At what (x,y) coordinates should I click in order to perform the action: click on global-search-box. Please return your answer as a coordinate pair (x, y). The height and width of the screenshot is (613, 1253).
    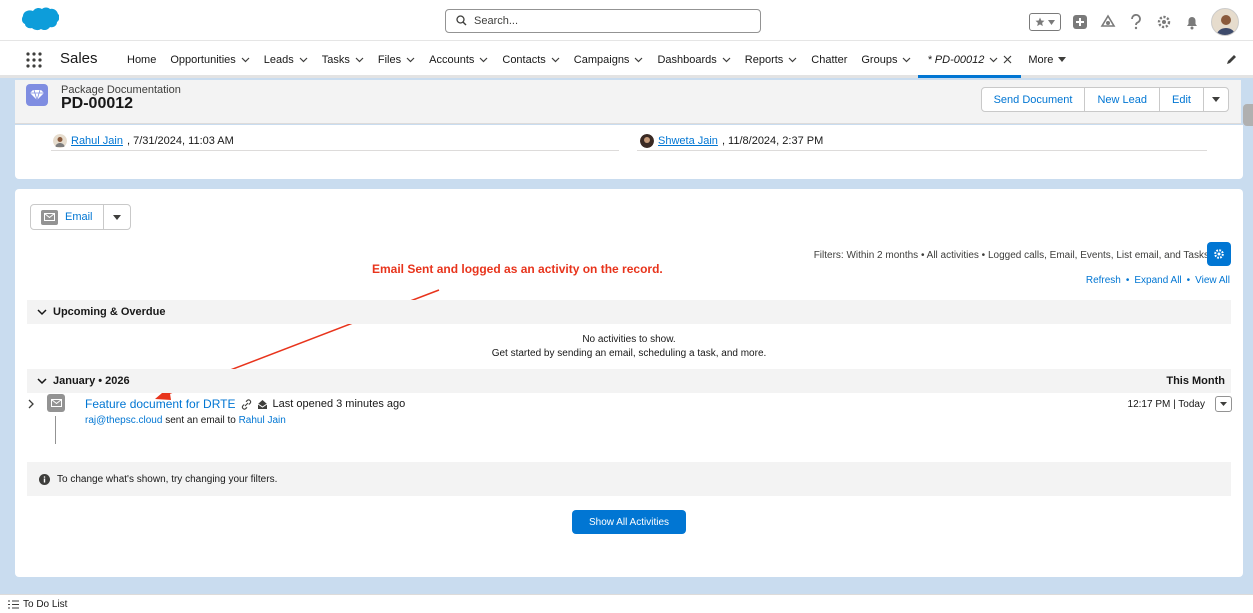
    Looking at the image, I should click on (603, 21).